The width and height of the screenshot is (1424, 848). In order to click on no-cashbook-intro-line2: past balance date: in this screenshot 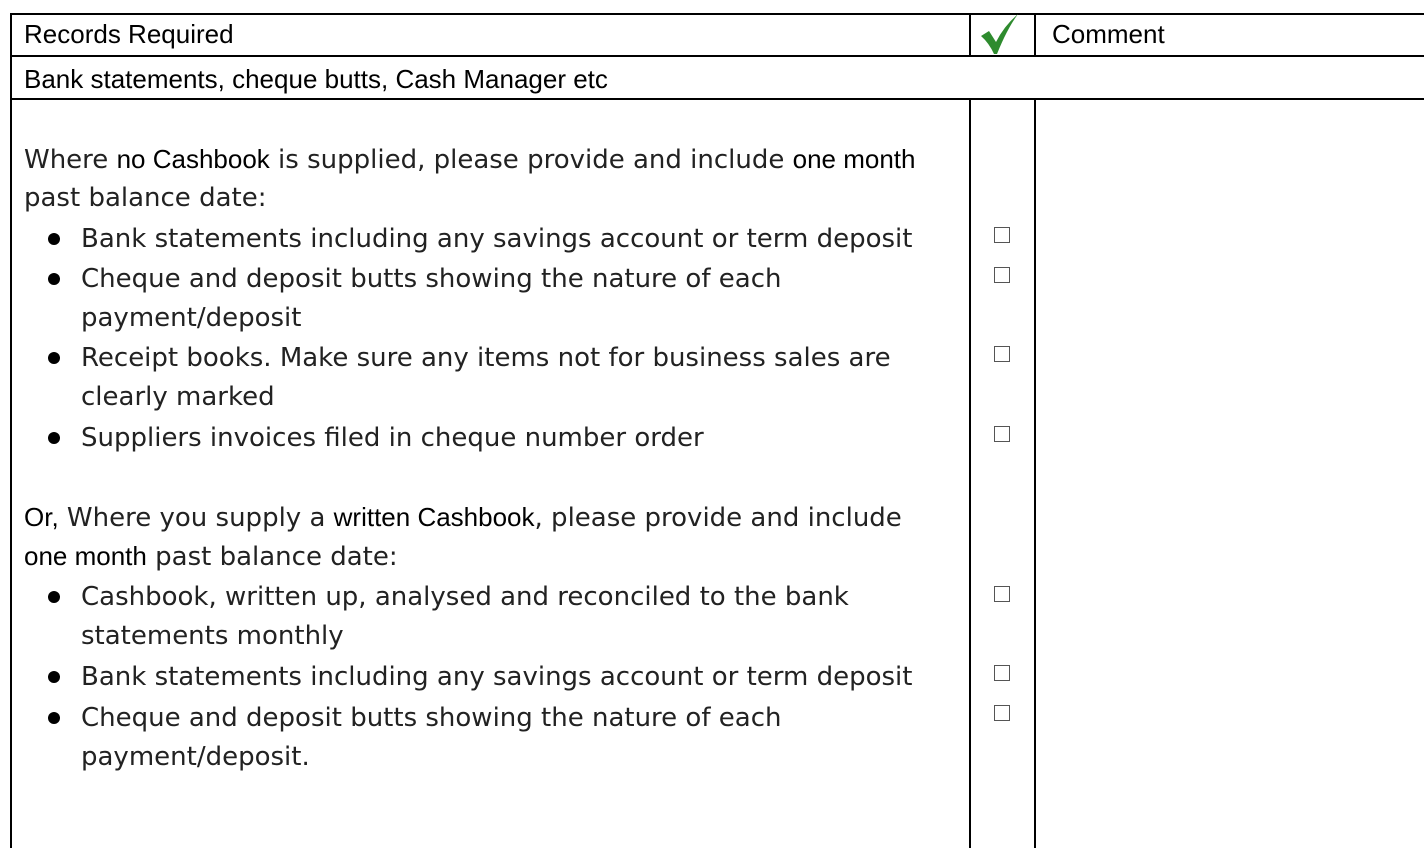, I will do `click(145, 198)`.